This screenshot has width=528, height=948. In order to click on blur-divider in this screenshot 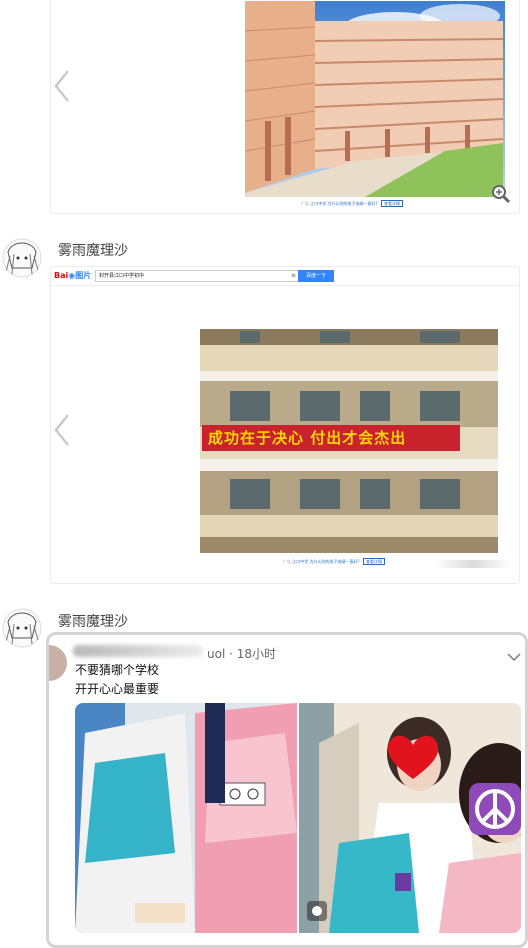, I will do `click(473, 564)`.